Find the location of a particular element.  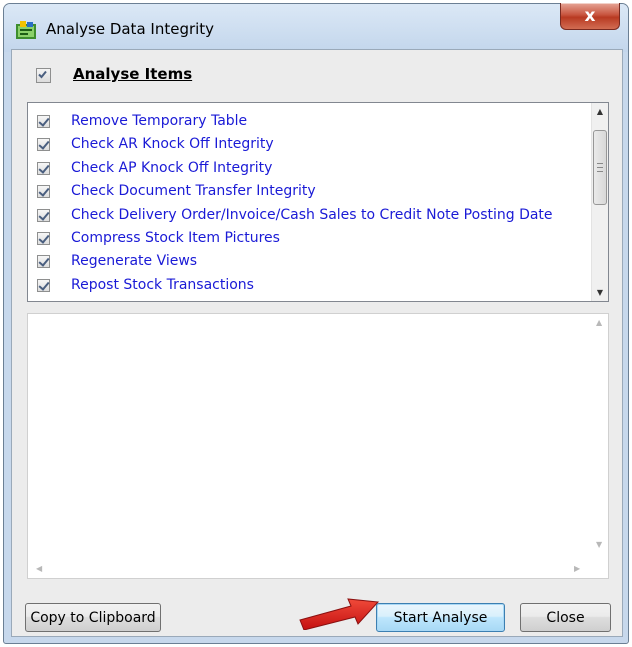

item-label: Repost Stock Transactions is located at coordinates (162, 285).